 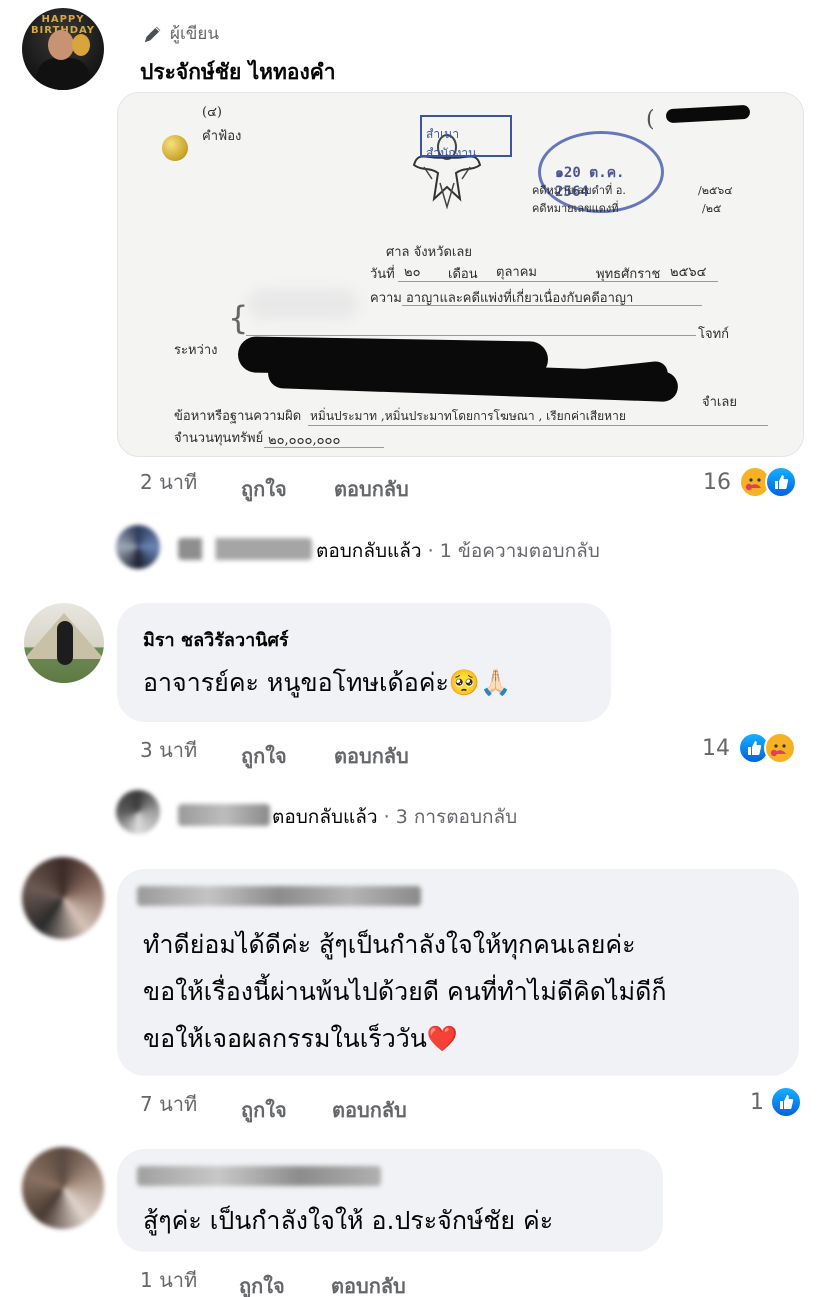 What do you see at coordinates (717, 482) in the screenshot?
I see `post-reaction-count: 16` at bounding box center [717, 482].